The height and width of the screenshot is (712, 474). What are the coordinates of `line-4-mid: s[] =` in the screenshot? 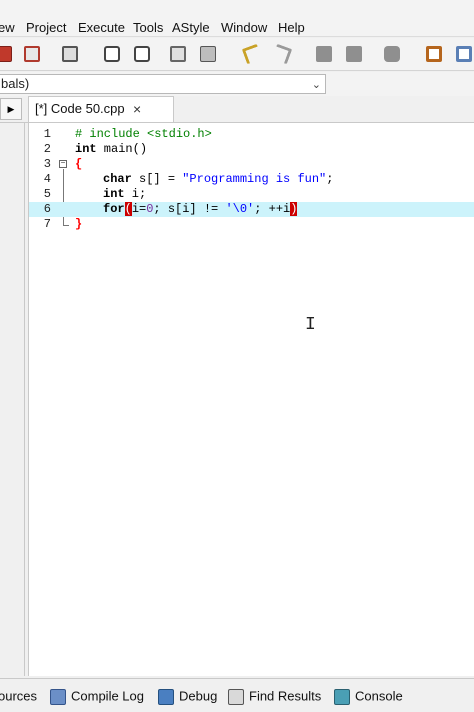 It's located at (157, 179).